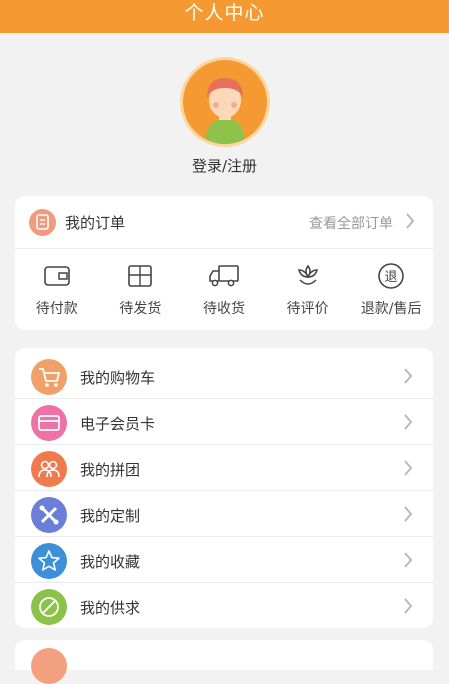 Image resolution: width=449 pixels, height=684 pixels. I want to click on menu-item-custom: 我的定制, so click(224, 513).